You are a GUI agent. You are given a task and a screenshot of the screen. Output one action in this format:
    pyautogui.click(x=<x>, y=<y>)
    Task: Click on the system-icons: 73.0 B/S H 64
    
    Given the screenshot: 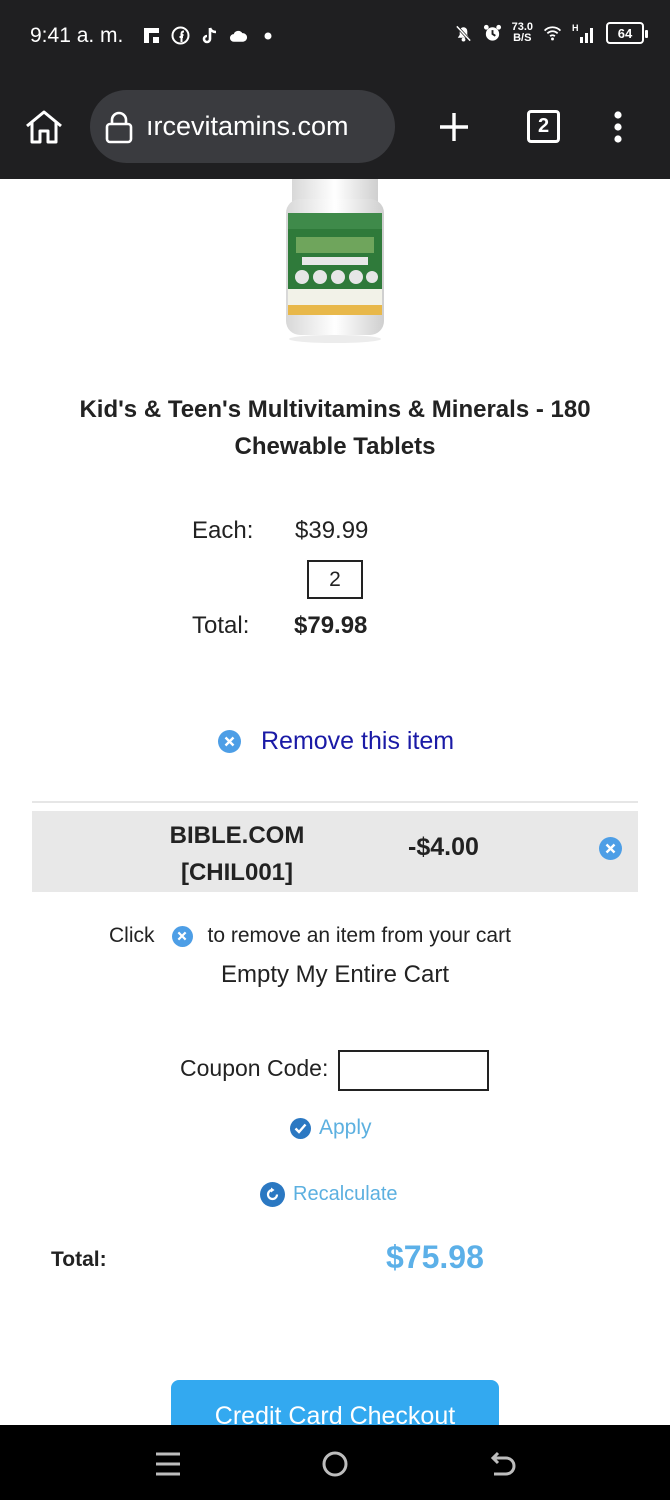 What is the action you would take?
    pyautogui.click(x=551, y=33)
    